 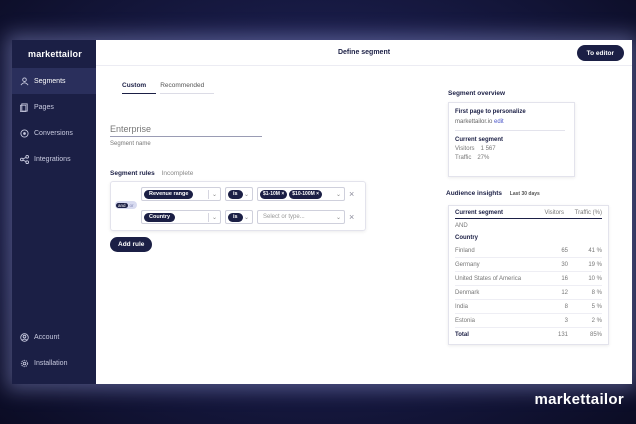 What do you see at coordinates (24, 363) in the screenshot?
I see `gear-icon` at bounding box center [24, 363].